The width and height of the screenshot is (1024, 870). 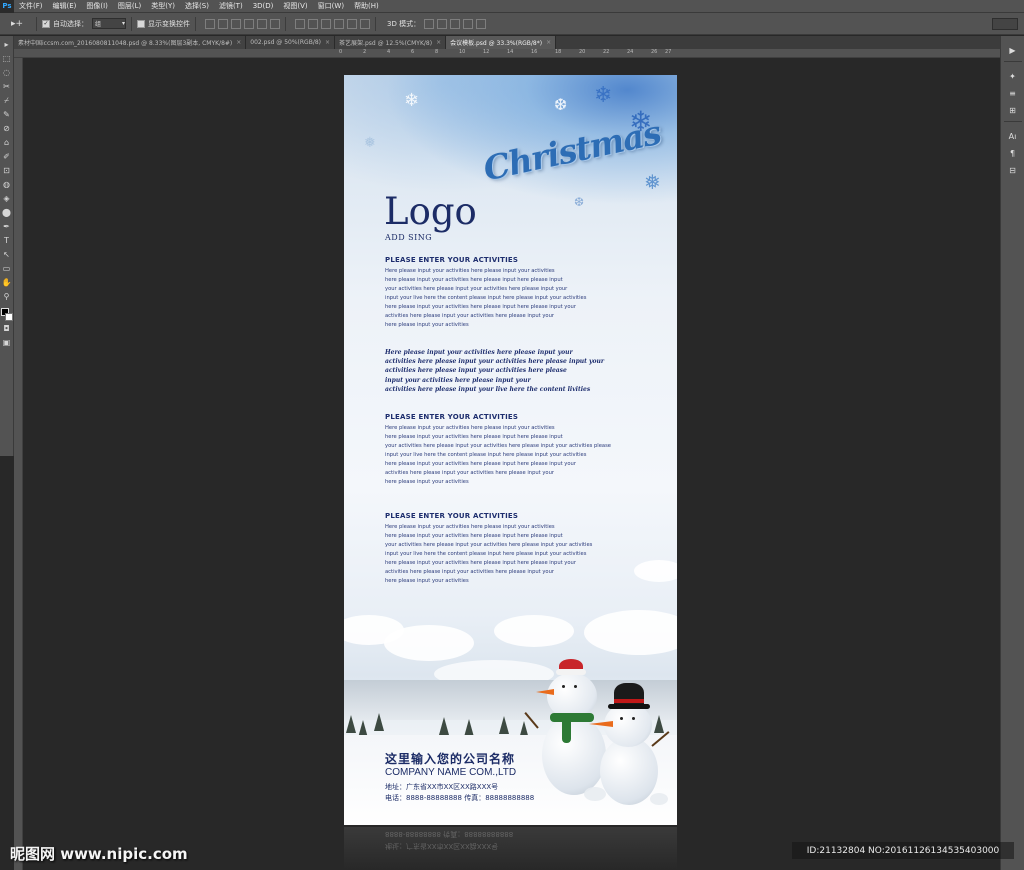 I want to click on body-line: here please input your activities, so click(x=427, y=581).